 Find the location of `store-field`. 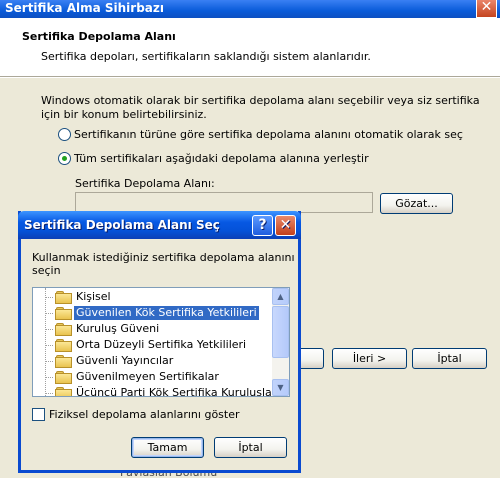

store-field is located at coordinates (224, 202).